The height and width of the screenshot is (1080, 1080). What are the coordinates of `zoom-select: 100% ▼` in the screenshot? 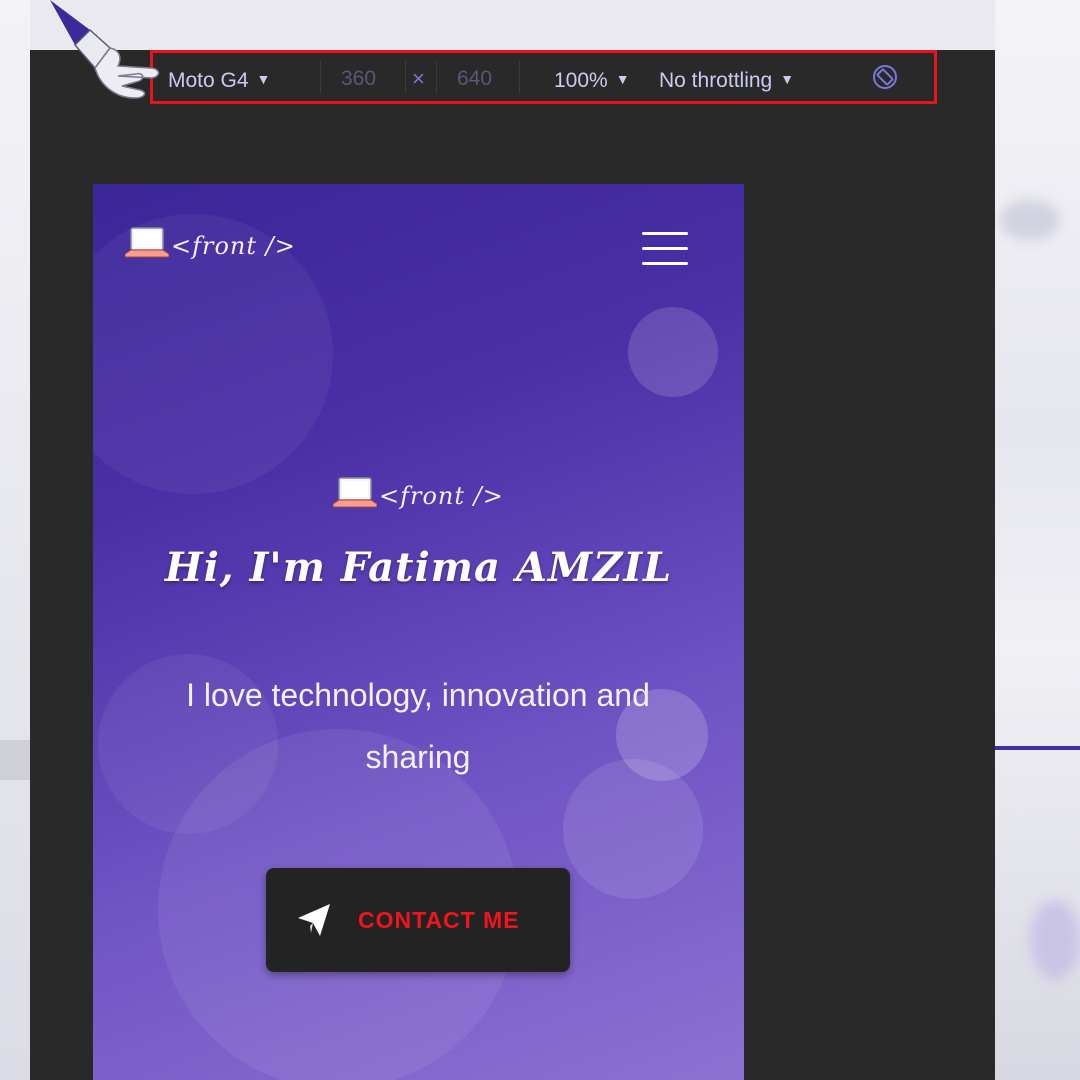 It's located at (592, 77).